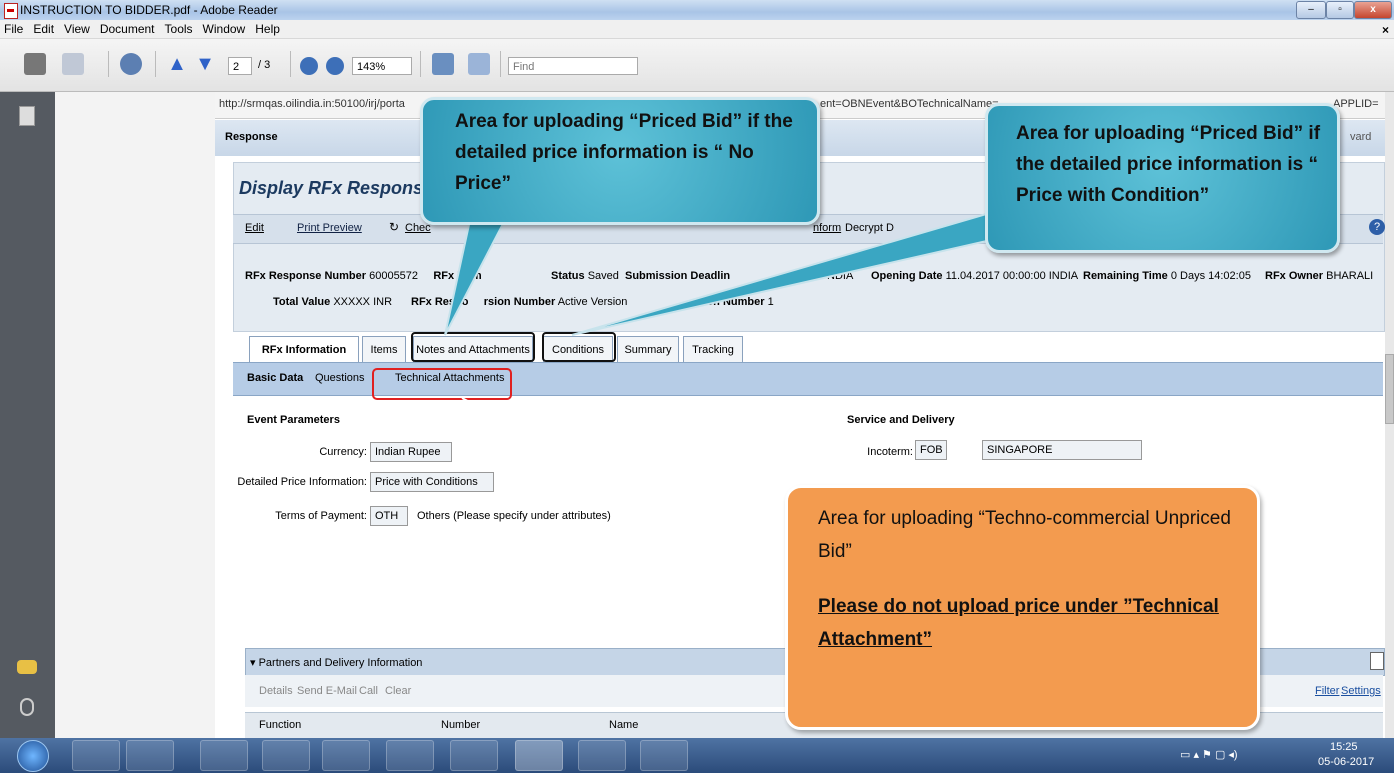 This screenshot has height=773, width=1394. I want to click on menu-document: Document, so click(127, 29).